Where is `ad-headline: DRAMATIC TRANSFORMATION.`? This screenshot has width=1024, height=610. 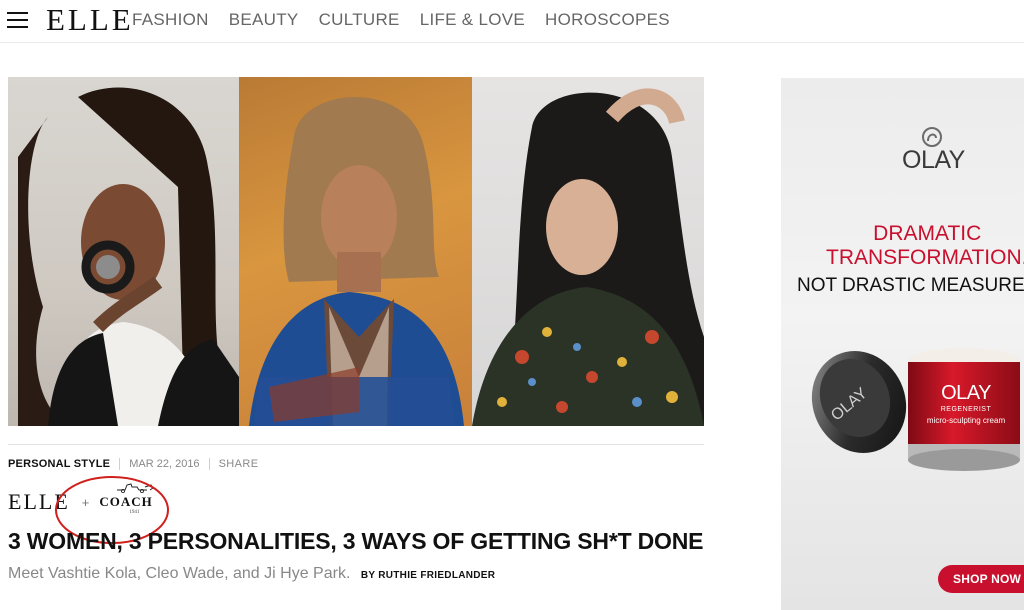
ad-headline: DRAMATIC TRANSFORMATION. is located at coordinates (925, 246).